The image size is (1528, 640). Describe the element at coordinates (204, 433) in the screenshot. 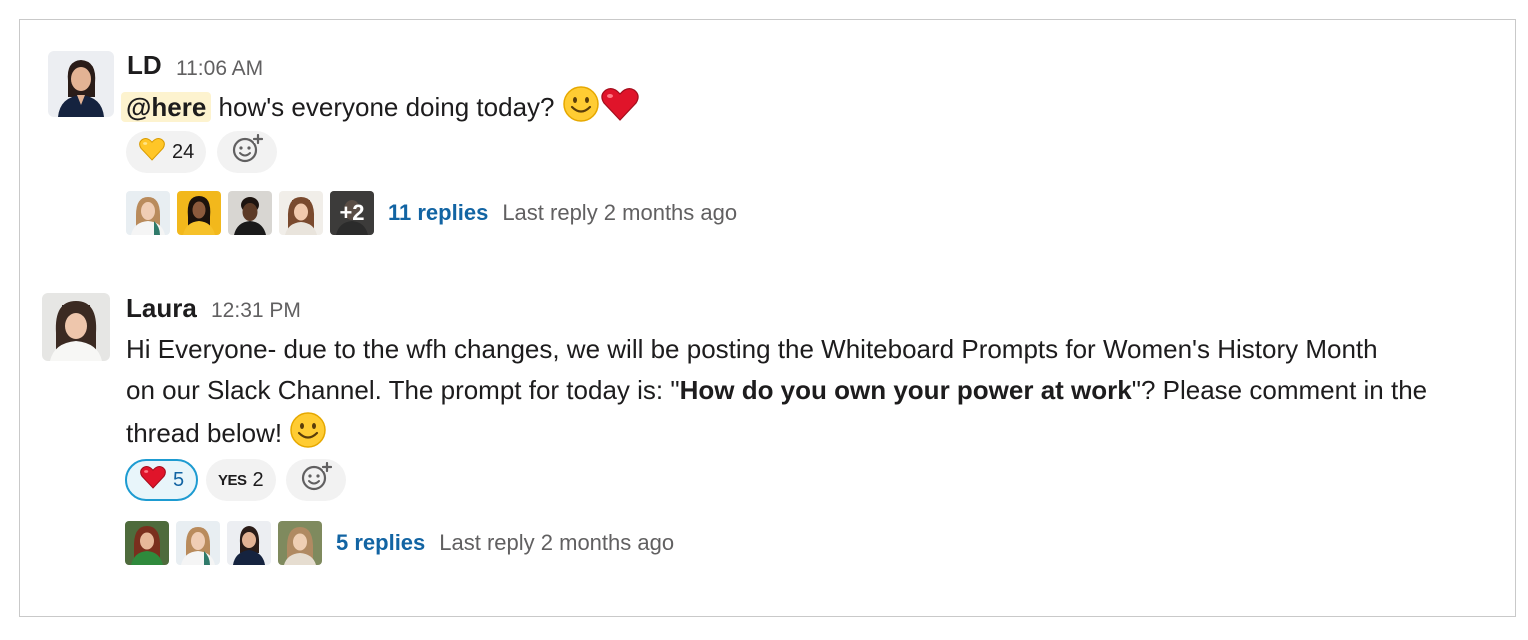

I see `text-segment: thread below!` at that location.